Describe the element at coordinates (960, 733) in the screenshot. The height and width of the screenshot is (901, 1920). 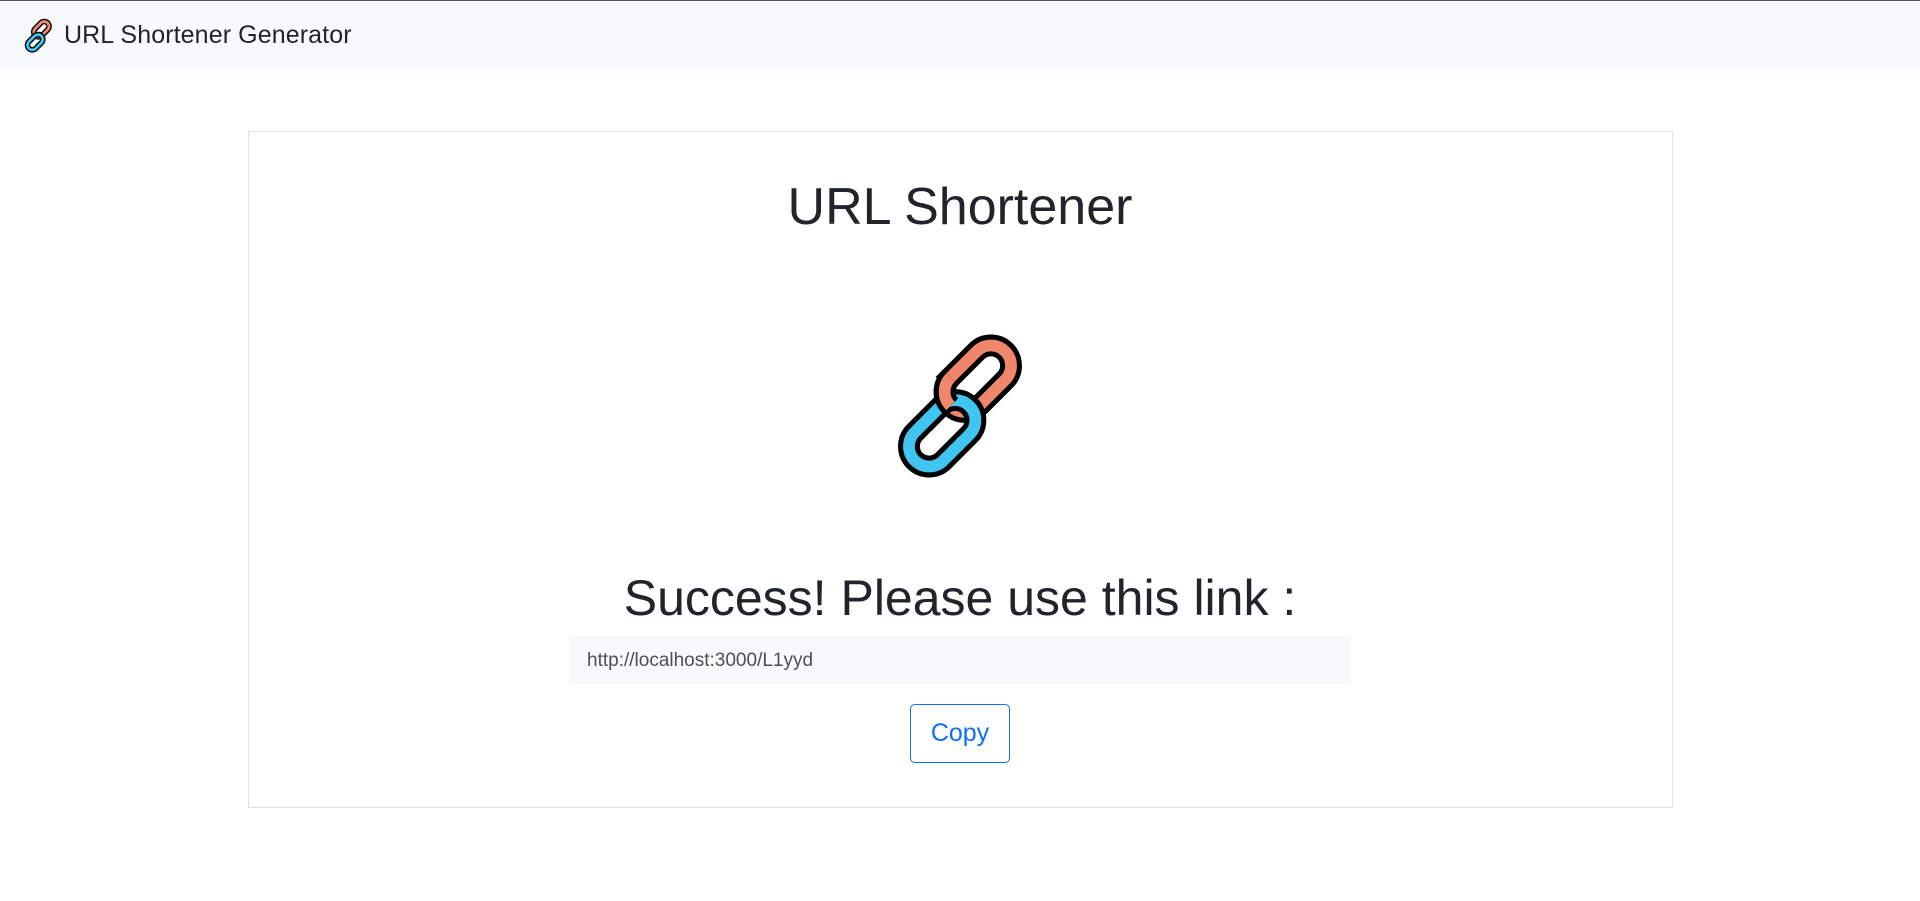
I see `copy-button: Copy` at that location.